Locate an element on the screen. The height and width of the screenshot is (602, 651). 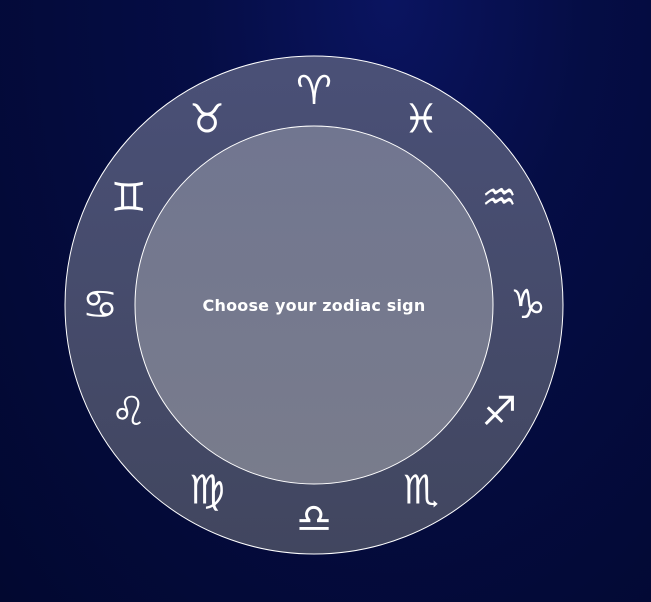
aquarius-sign-icon: ♒︎ is located at coordinates (499, 198).